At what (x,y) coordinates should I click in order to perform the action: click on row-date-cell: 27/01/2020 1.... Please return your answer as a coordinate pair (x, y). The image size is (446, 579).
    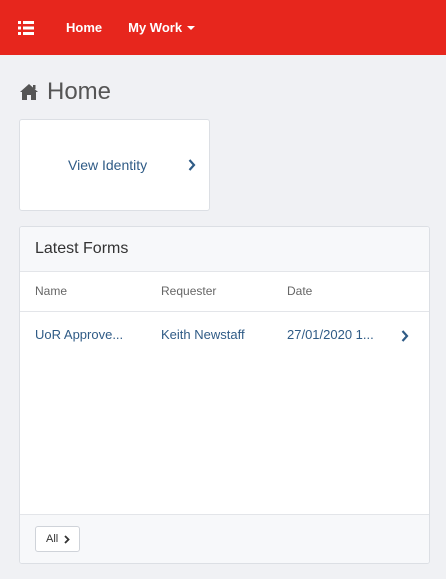
    Looking at the image, I should click on (330, 334).